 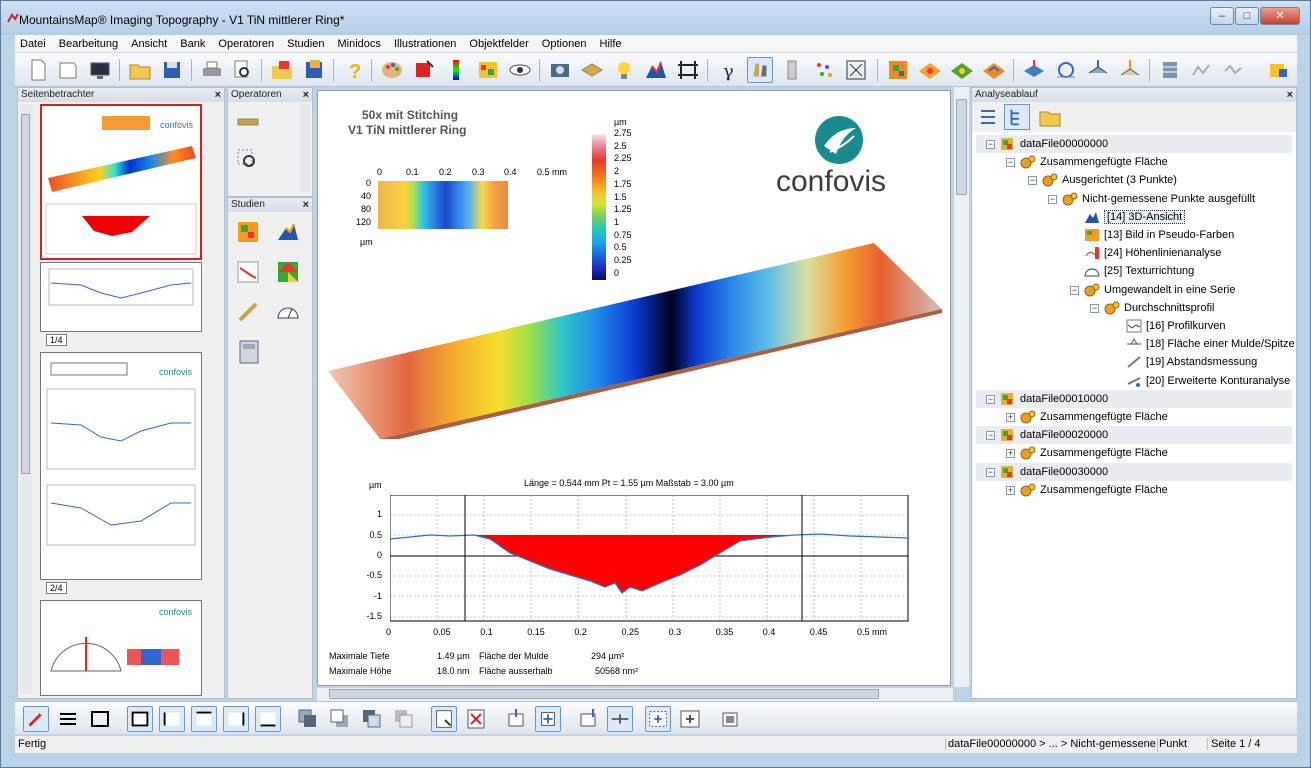 I want to click on menu-operatoren: Operatoren, so click(x=246, y=44).